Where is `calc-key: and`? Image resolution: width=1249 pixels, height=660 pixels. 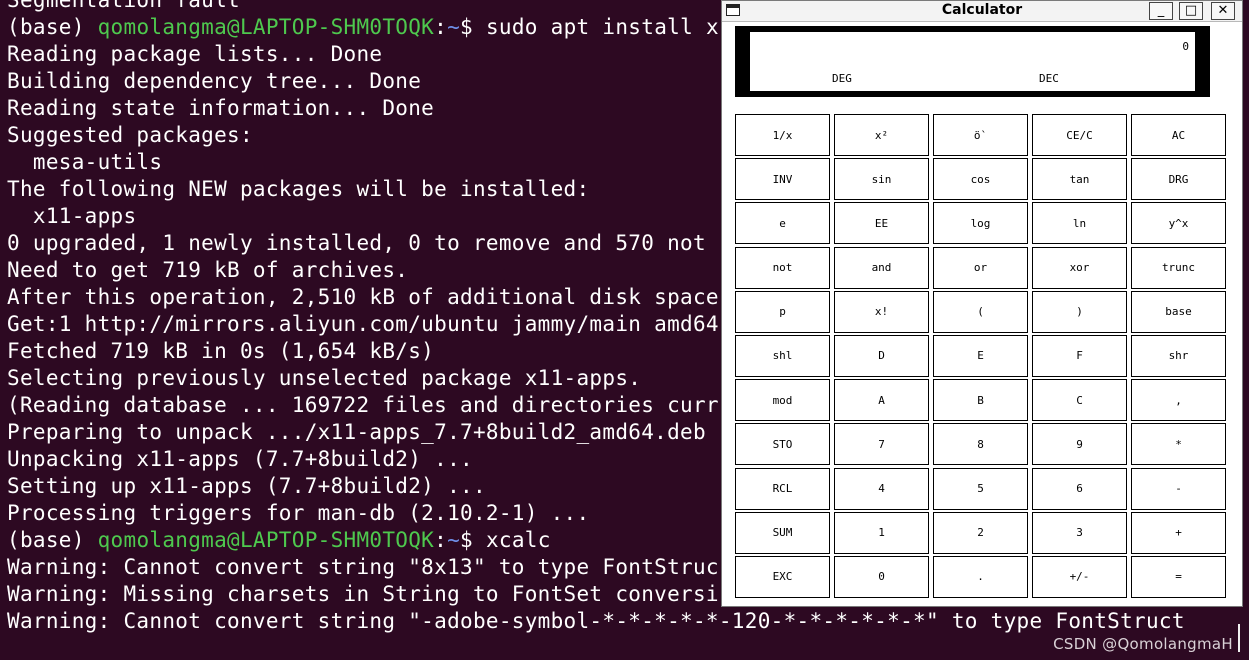 calc-key: and is located at coordinates (881, 267).